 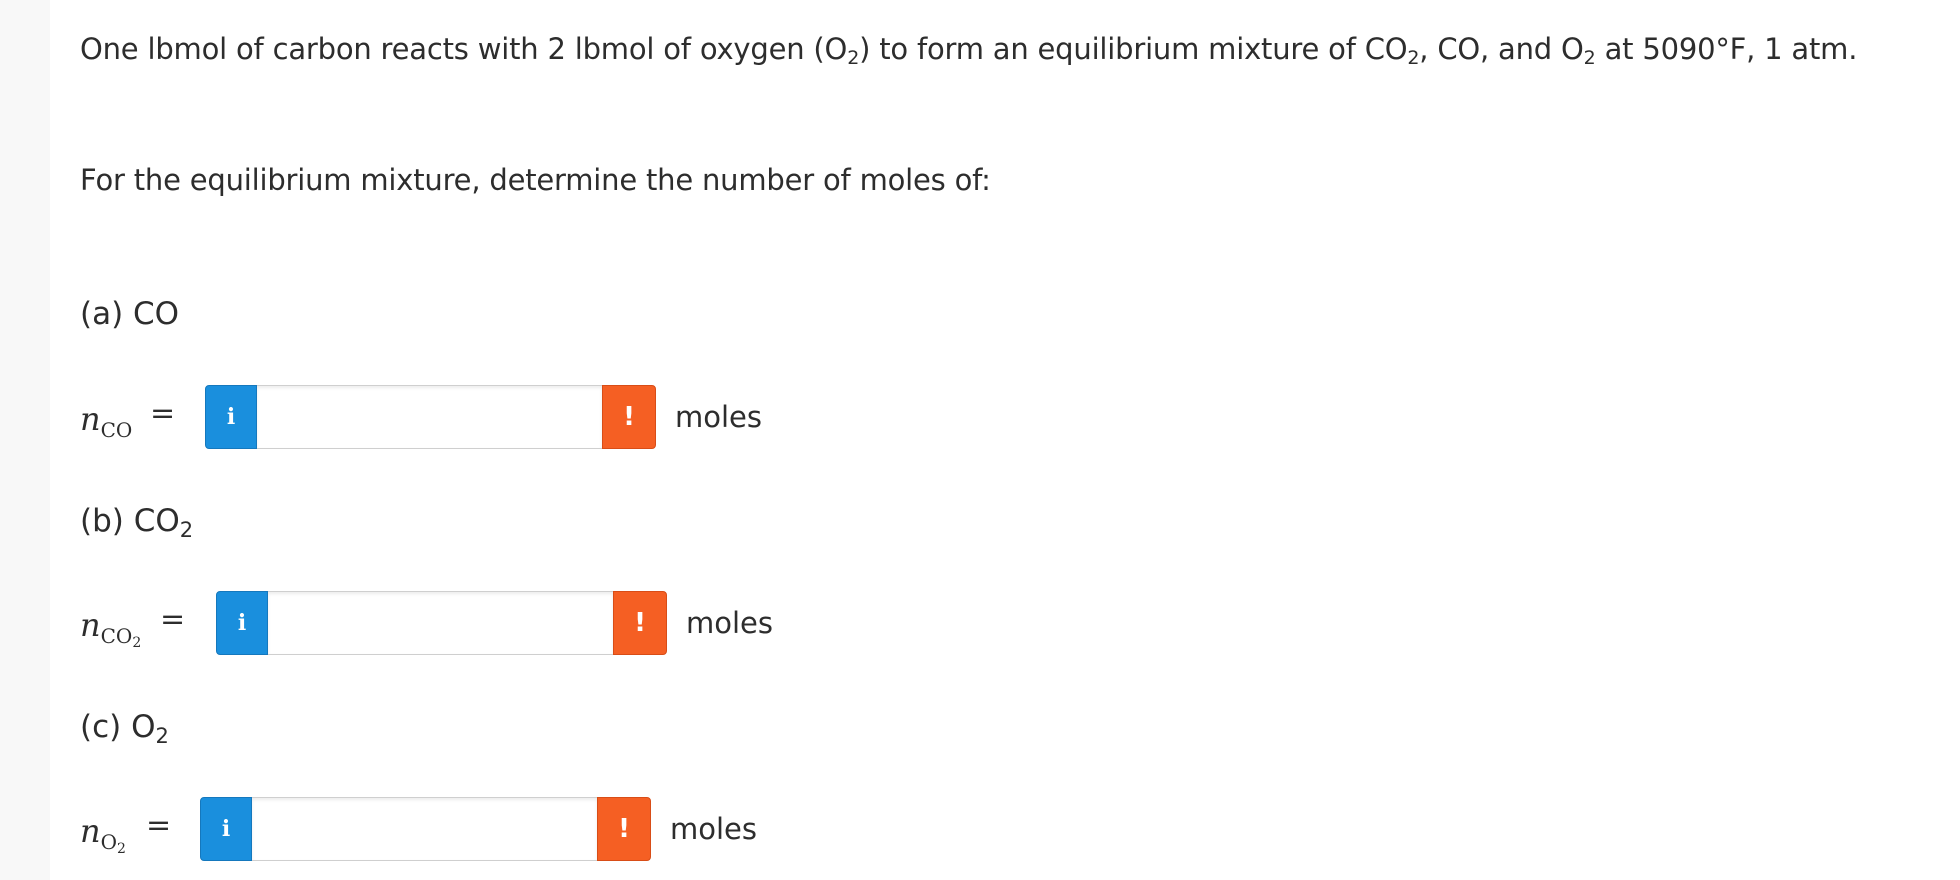 I want to click on answer-row-o2: i ! moles, so click(x=478, y=829).